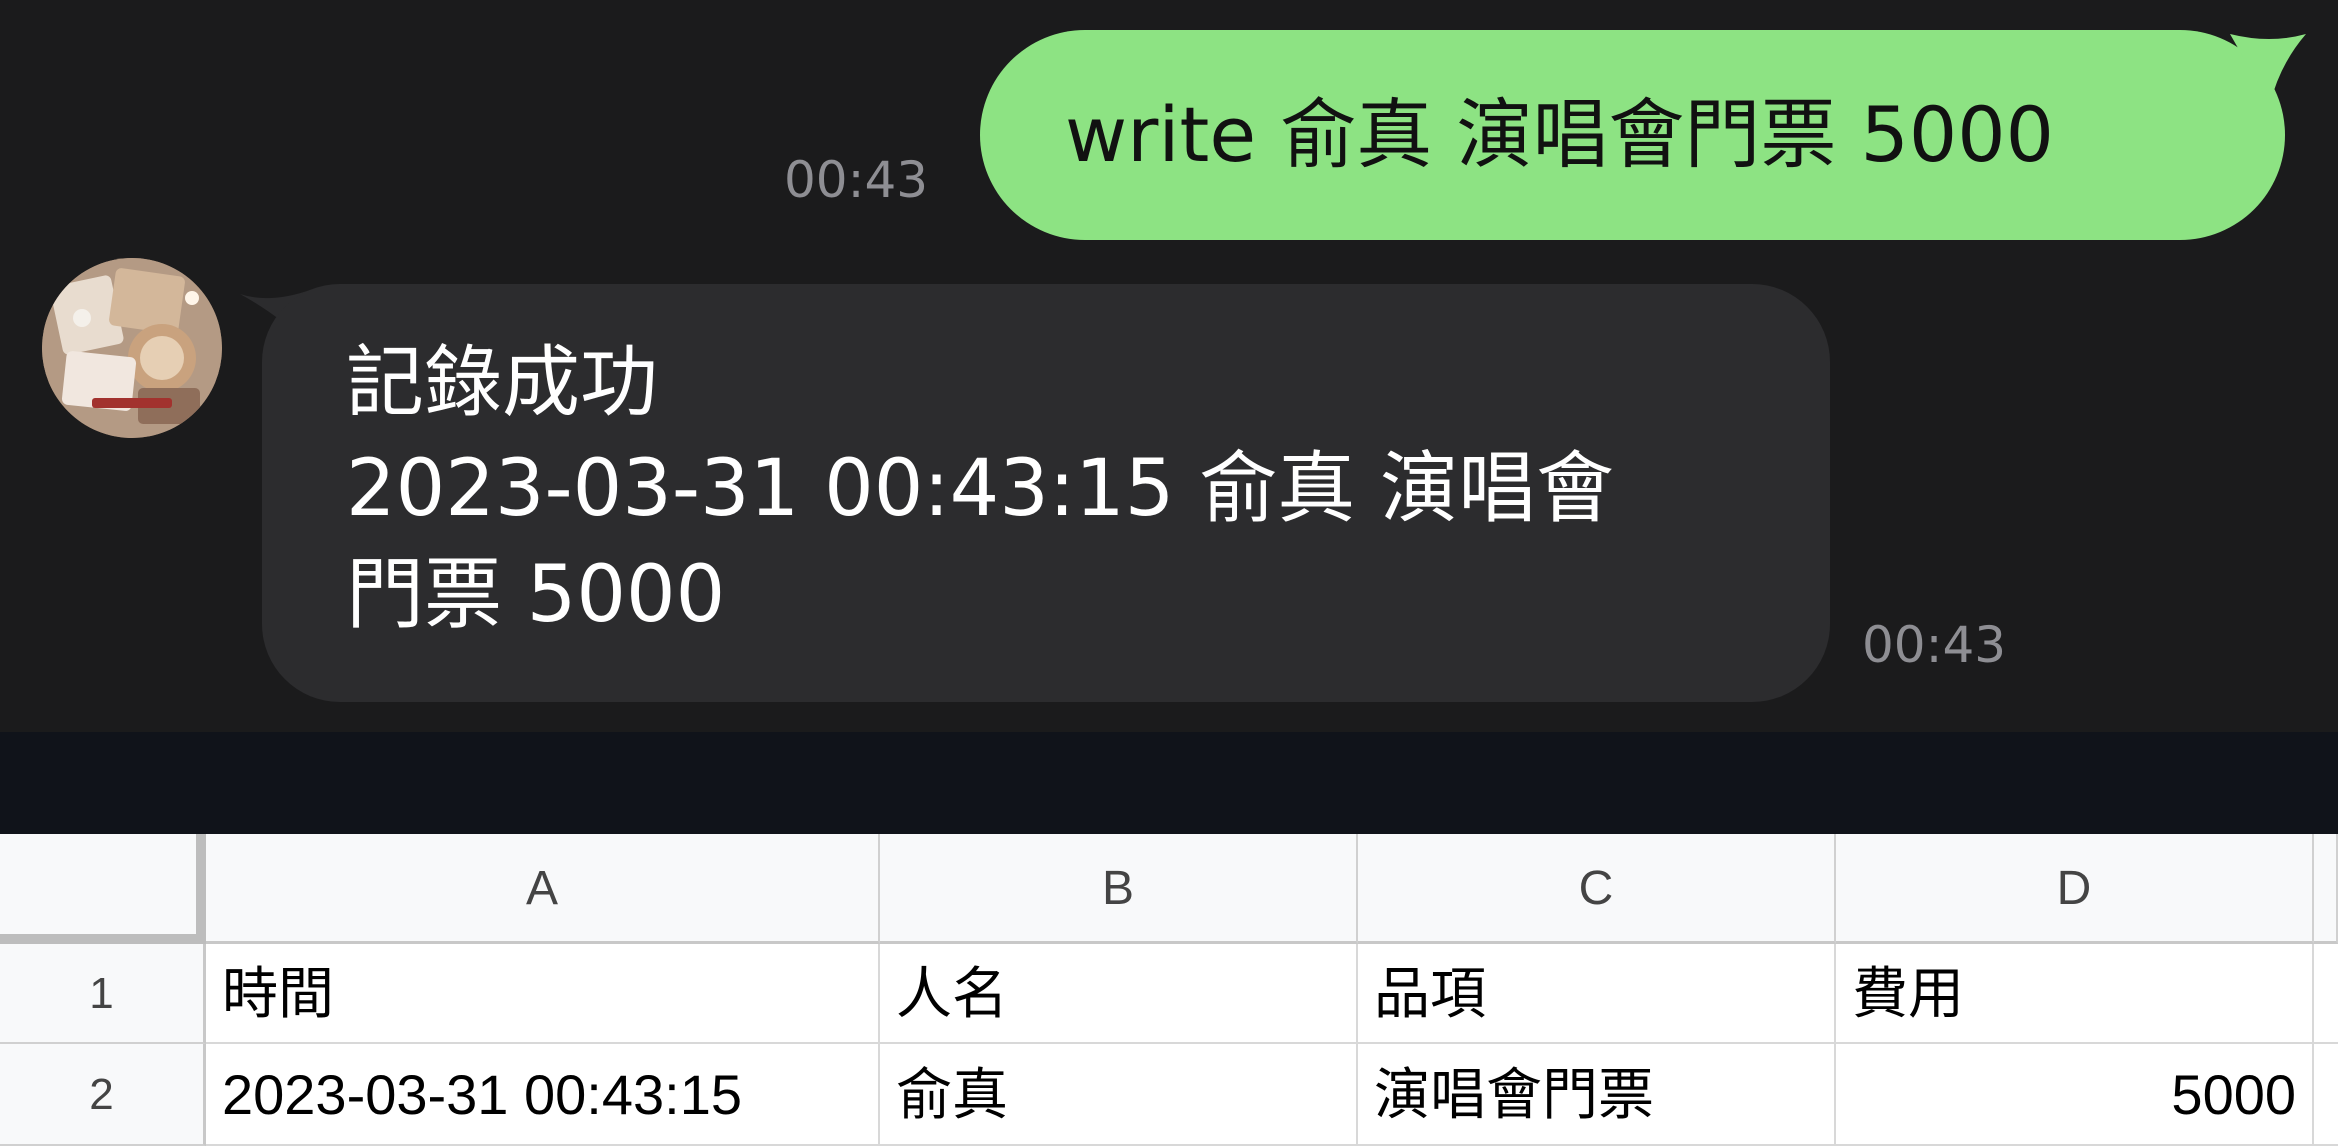 The image size is (2338, 1146). I want to click on column-header-d: D, so click(2075, 889).